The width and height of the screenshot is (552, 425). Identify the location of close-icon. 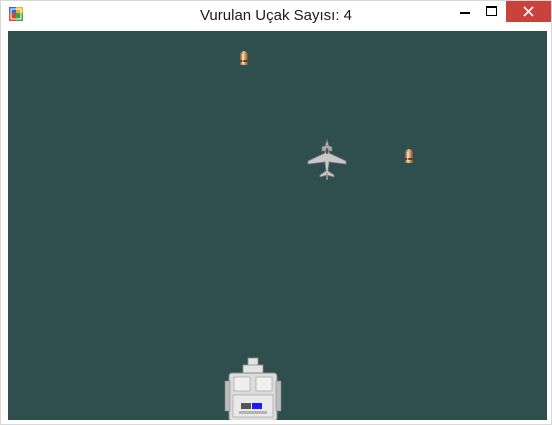
(528, 11).